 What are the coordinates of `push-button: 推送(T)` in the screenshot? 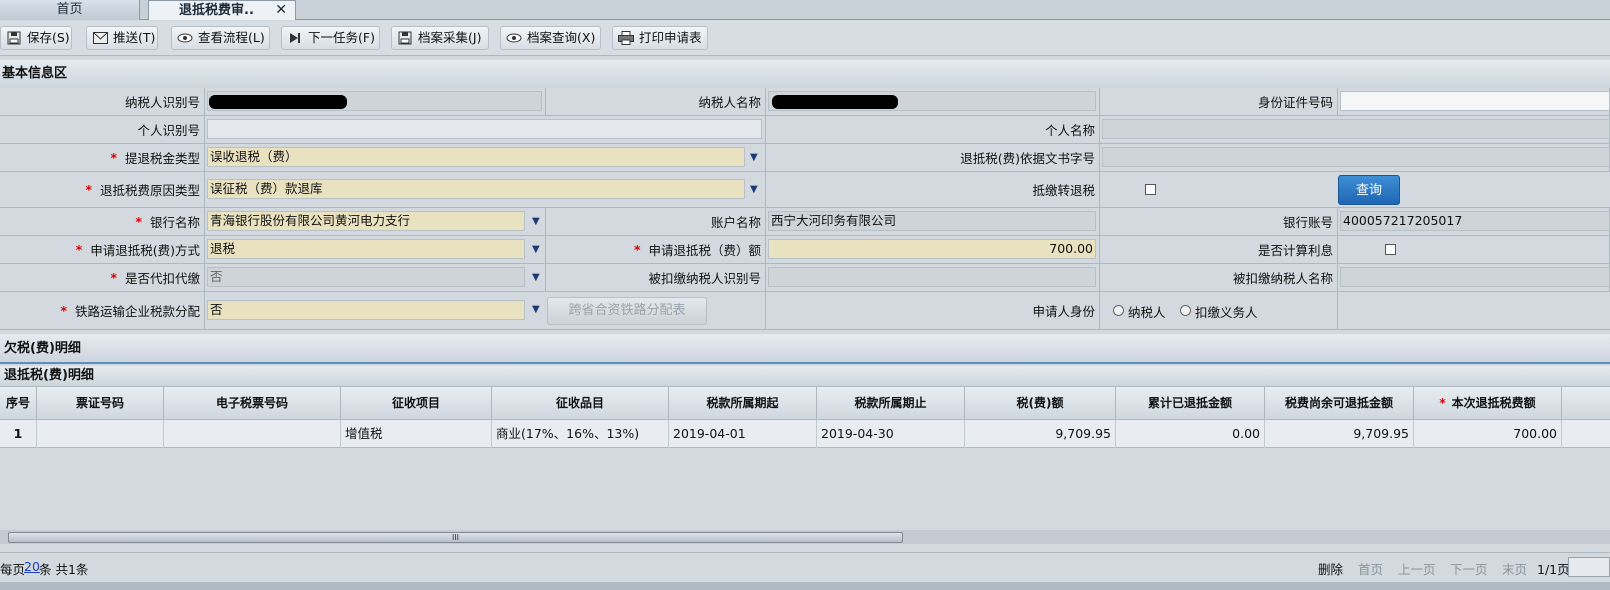 It's located at (122, 38).